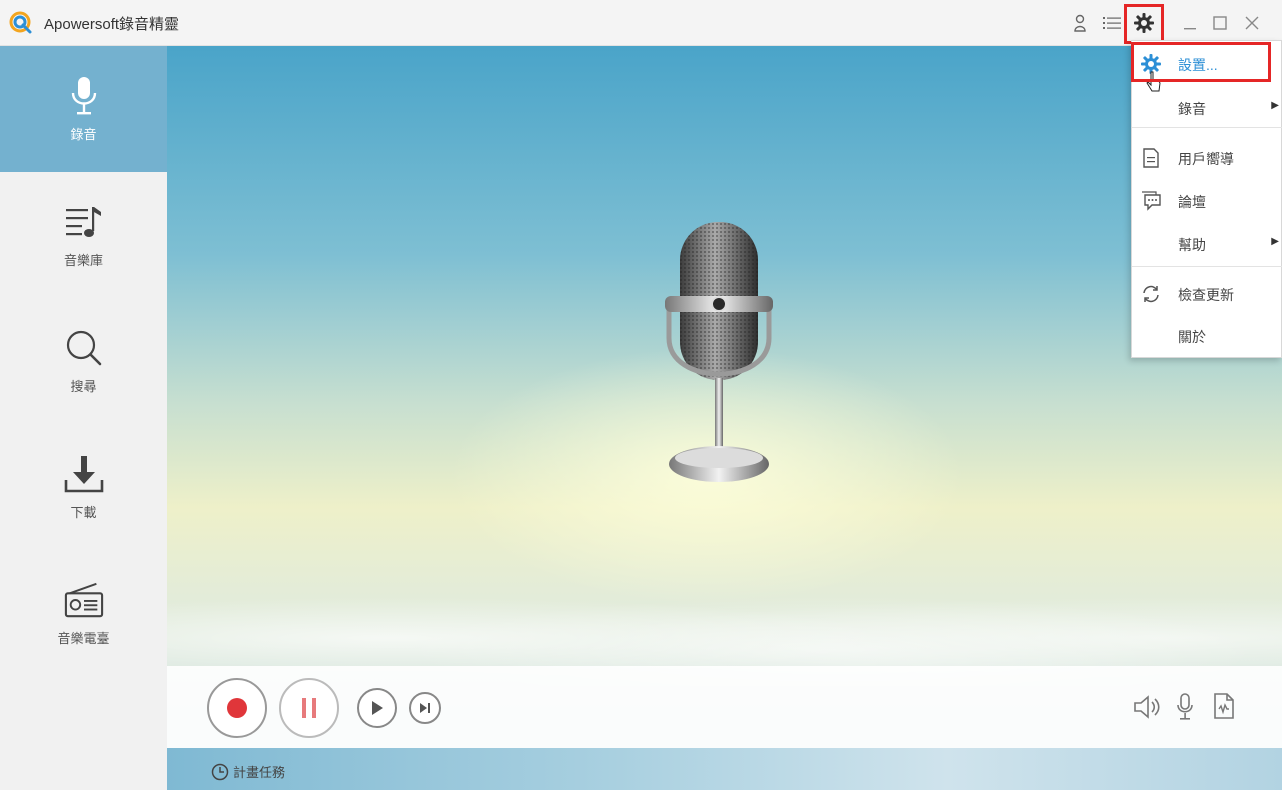  What do you see at coordinates (1192, 245) in the screenshot?
I see `menu-item-label: 幫助` at bounding box center [1192, 245].